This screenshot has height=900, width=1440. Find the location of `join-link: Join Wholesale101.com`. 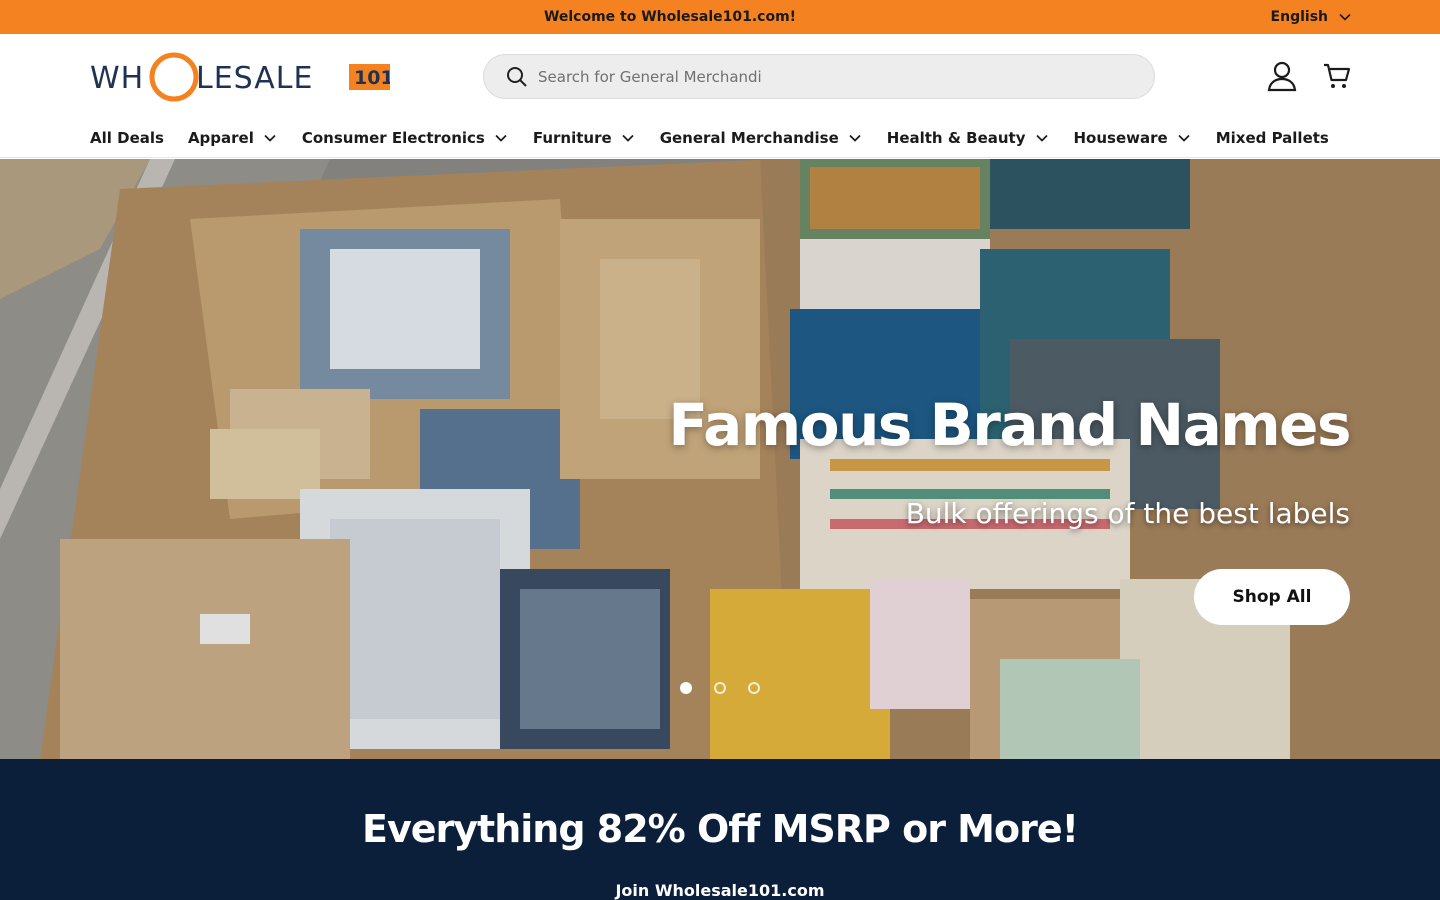

join-link: Join Wholesale101.com is located at coordinates (720, 890).